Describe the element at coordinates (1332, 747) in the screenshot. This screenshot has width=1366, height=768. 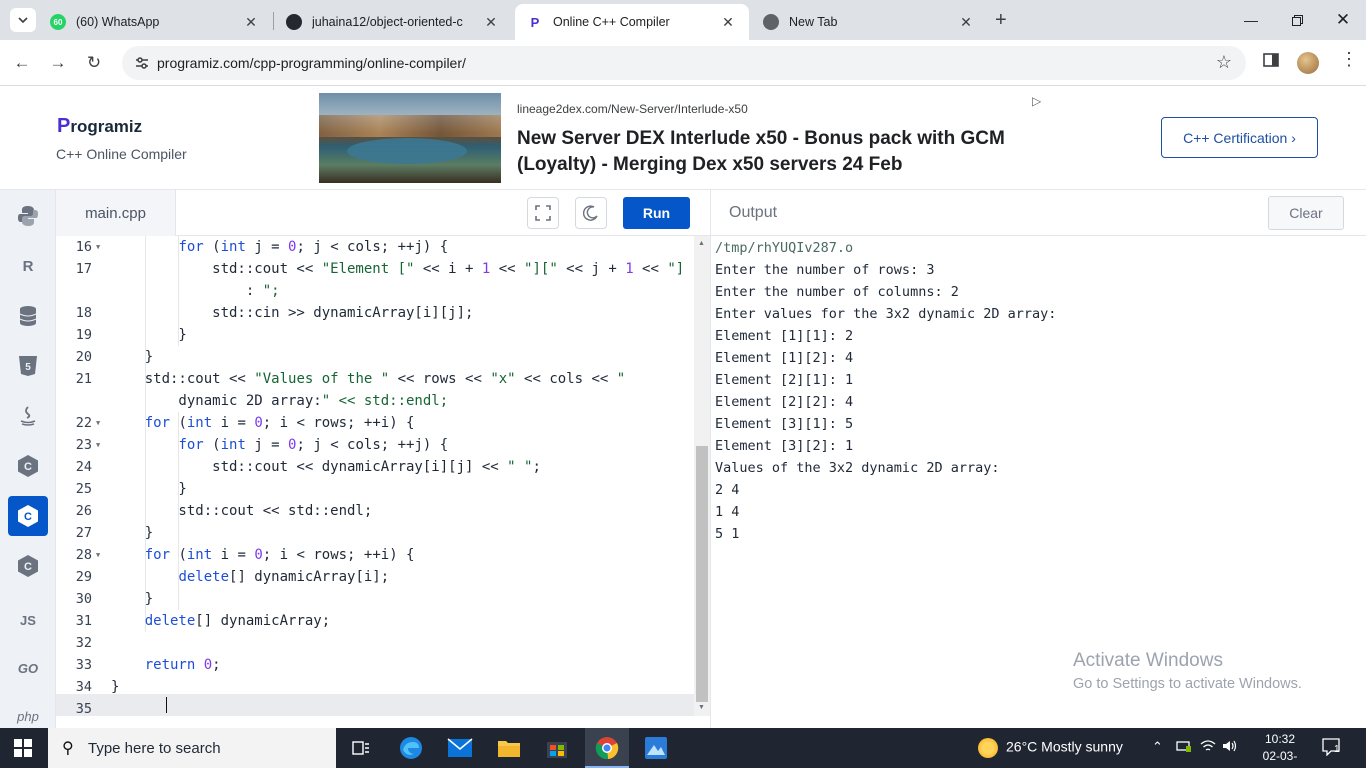
I see `notification-center-icon: 1` at that location.